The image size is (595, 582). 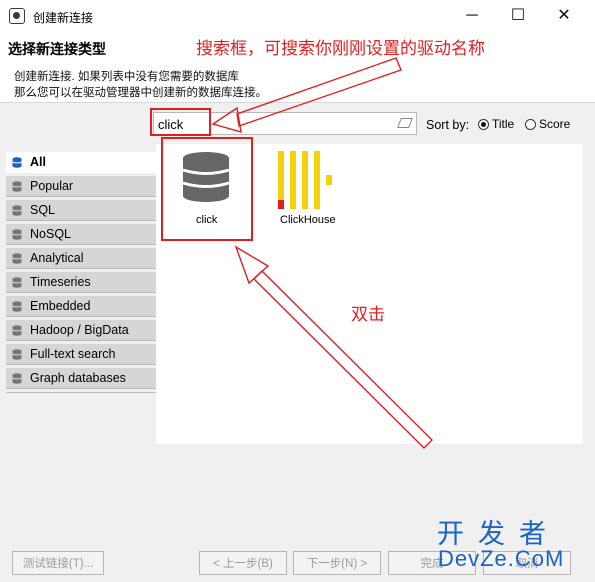 I want to click on minimize-button: ─, so click(x=472, y=16).